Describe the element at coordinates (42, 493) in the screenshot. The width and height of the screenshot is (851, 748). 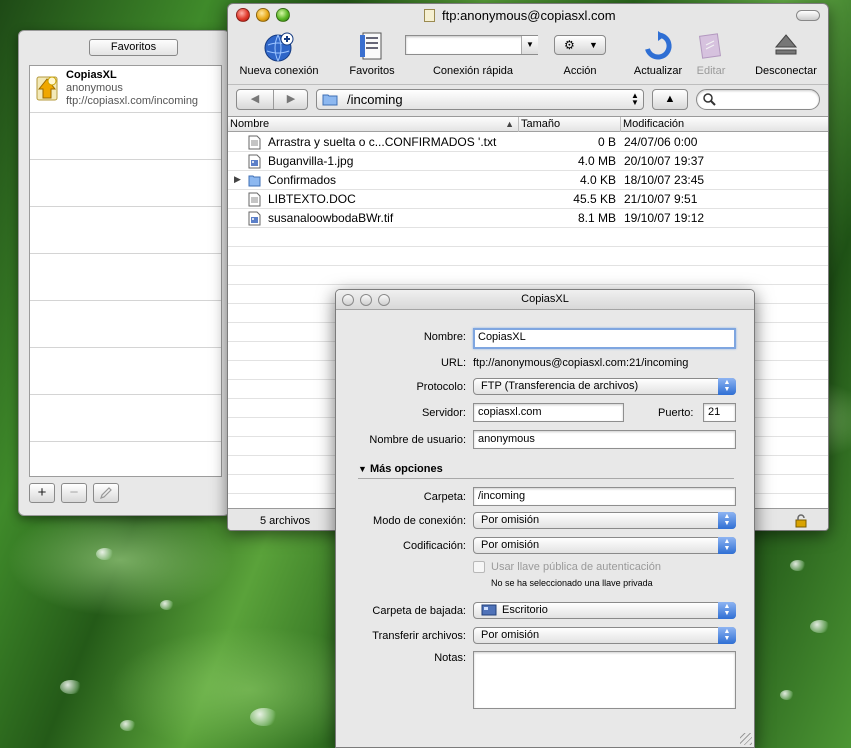
I see `add-favorite-button: +` at that location.